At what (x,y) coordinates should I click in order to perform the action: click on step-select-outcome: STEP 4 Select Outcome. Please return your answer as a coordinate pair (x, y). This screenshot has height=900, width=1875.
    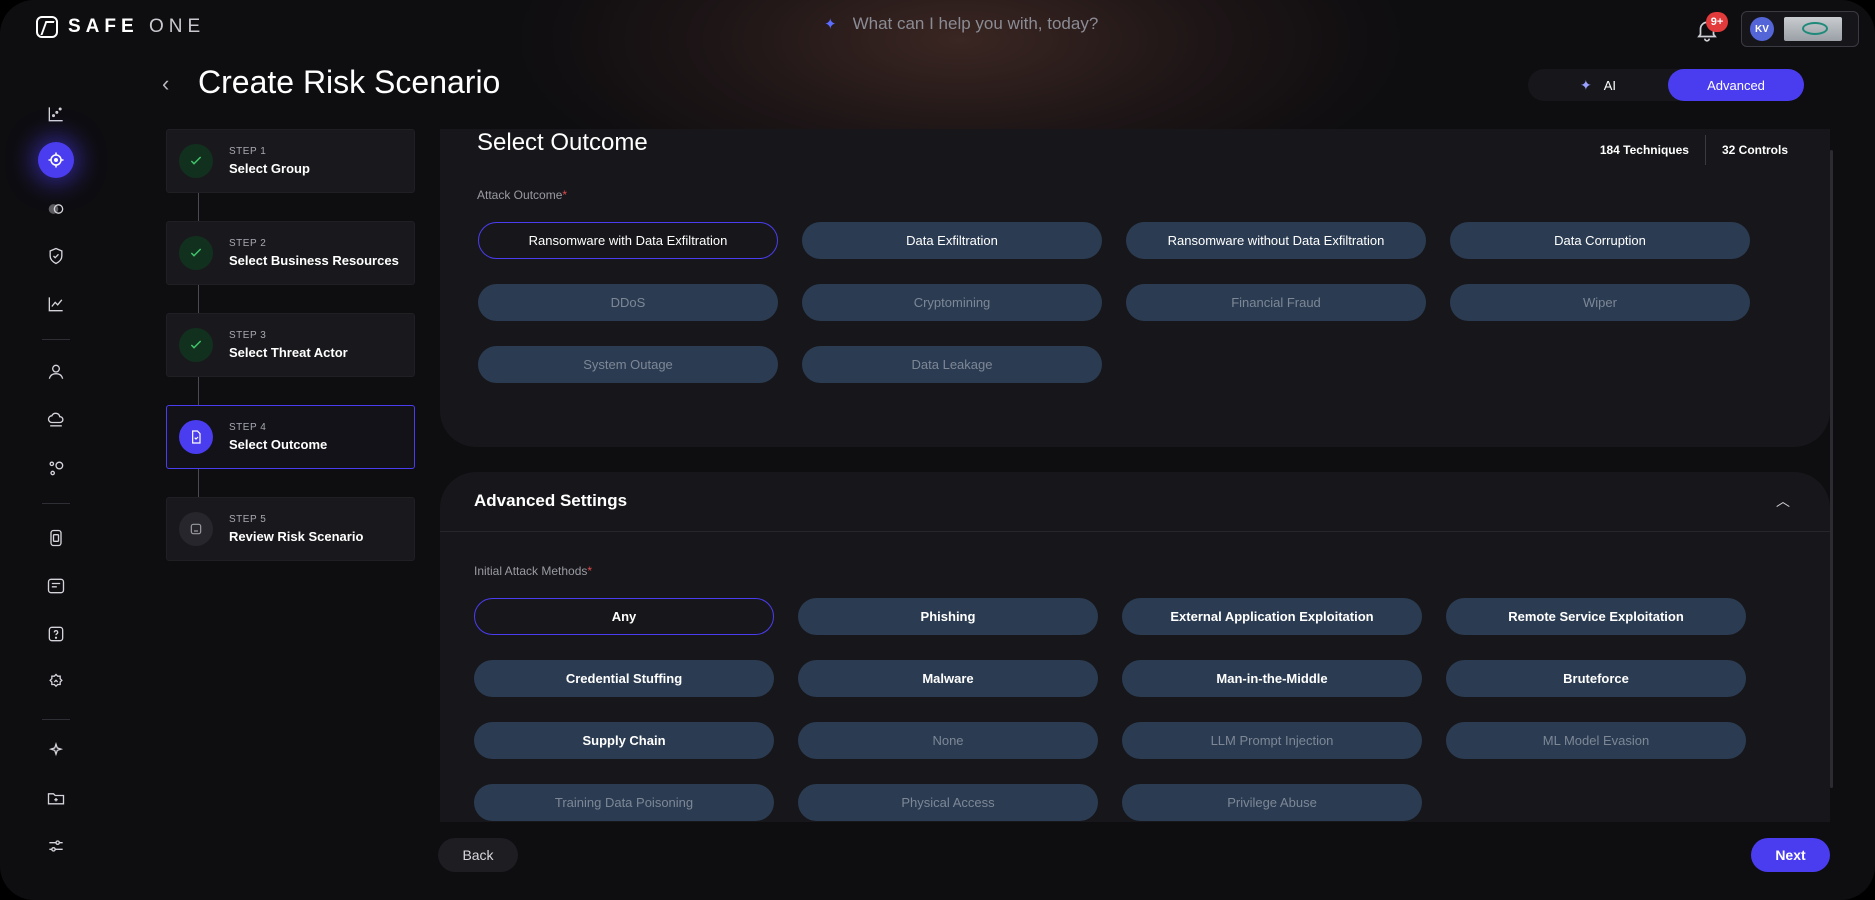
    Looking at the image, I should click on (290, 437).